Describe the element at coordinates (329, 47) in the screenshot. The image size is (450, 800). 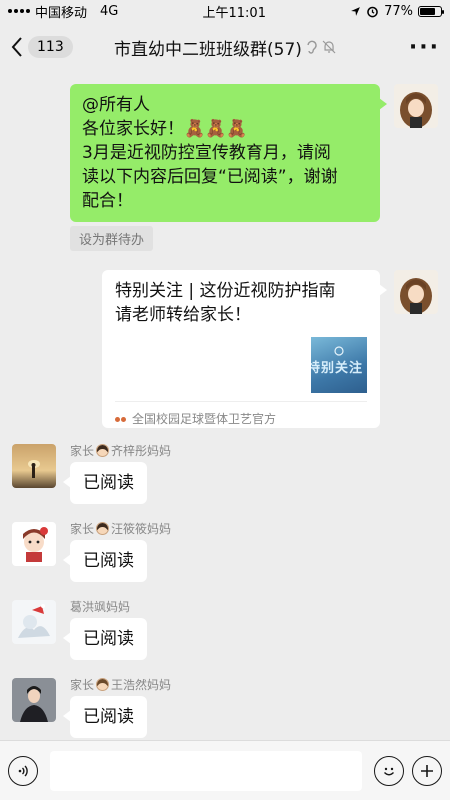
I see `mute-bell-icon` at that location.